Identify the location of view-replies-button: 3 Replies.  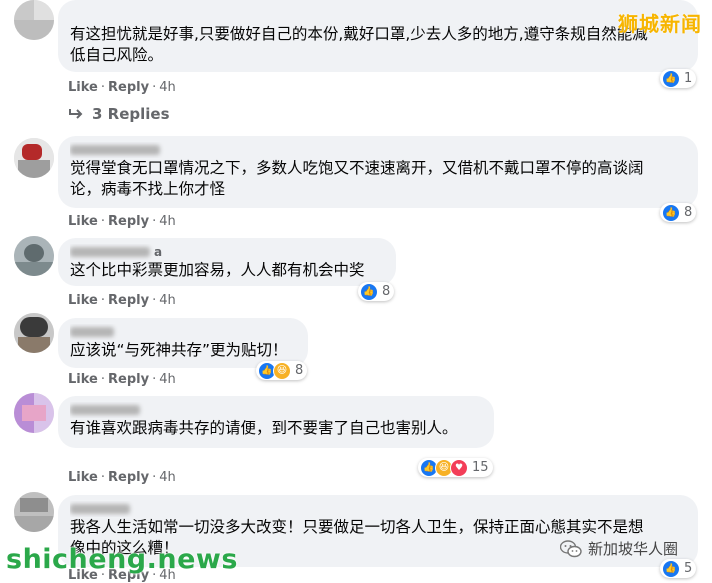
(119, 114).